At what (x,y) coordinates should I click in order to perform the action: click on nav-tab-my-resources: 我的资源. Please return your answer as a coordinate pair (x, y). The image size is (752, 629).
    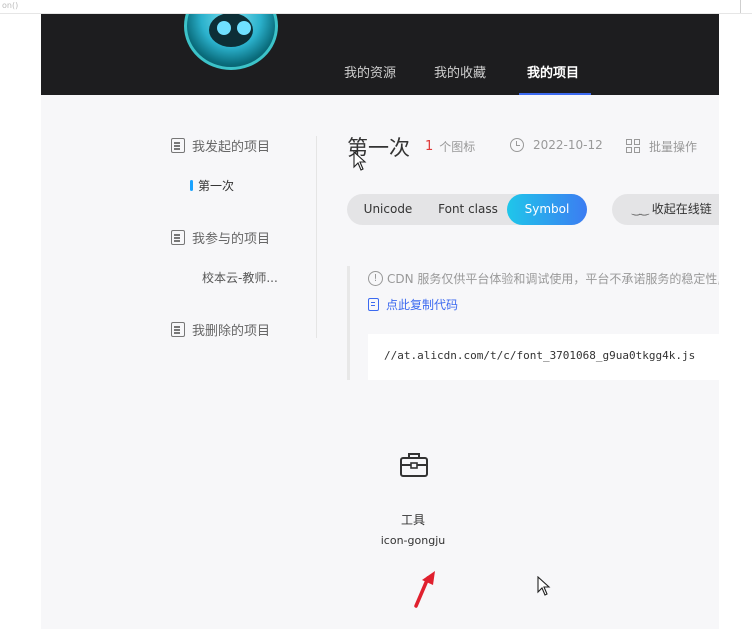
    Looking at the image, I should click on (370, 71).